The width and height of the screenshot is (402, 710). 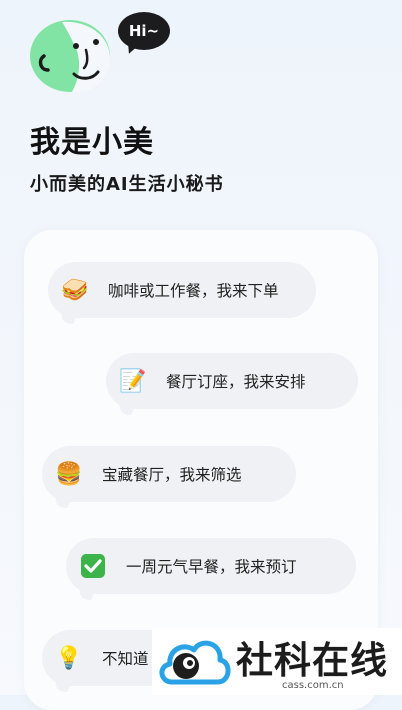 I want to click on page-subtitle: 小而美的AI生活小秘书, so click(x=127, y=184).